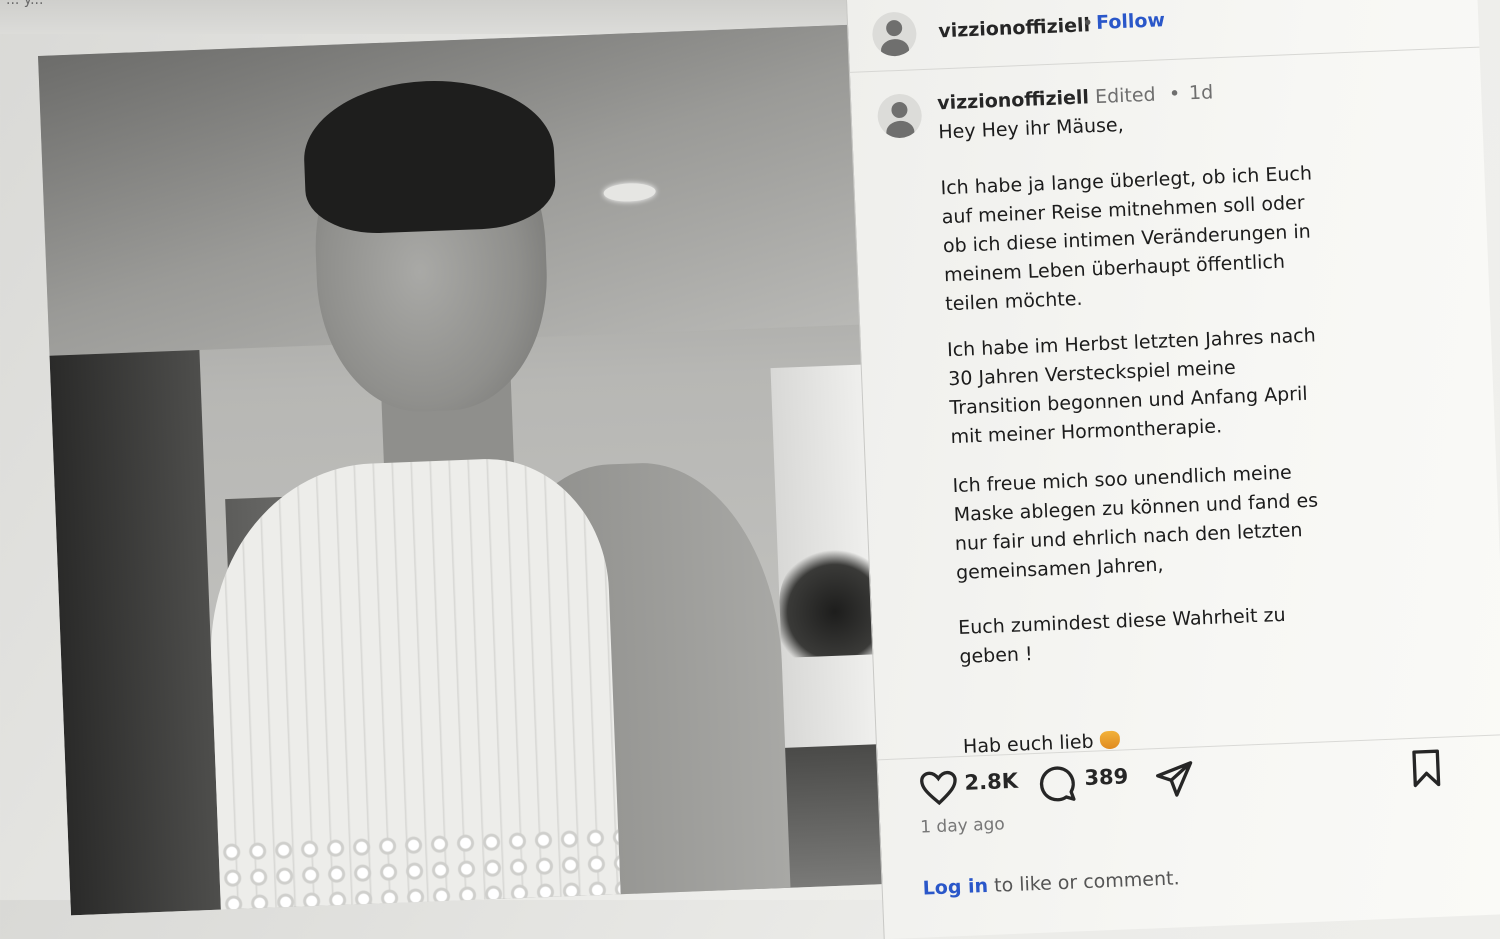 This screenshot has width=1500, height=939. Describe the element at coordinates (1163, 36) in the screenshot. I see `post-header: vizzionoffiziell • Follow` at that location.